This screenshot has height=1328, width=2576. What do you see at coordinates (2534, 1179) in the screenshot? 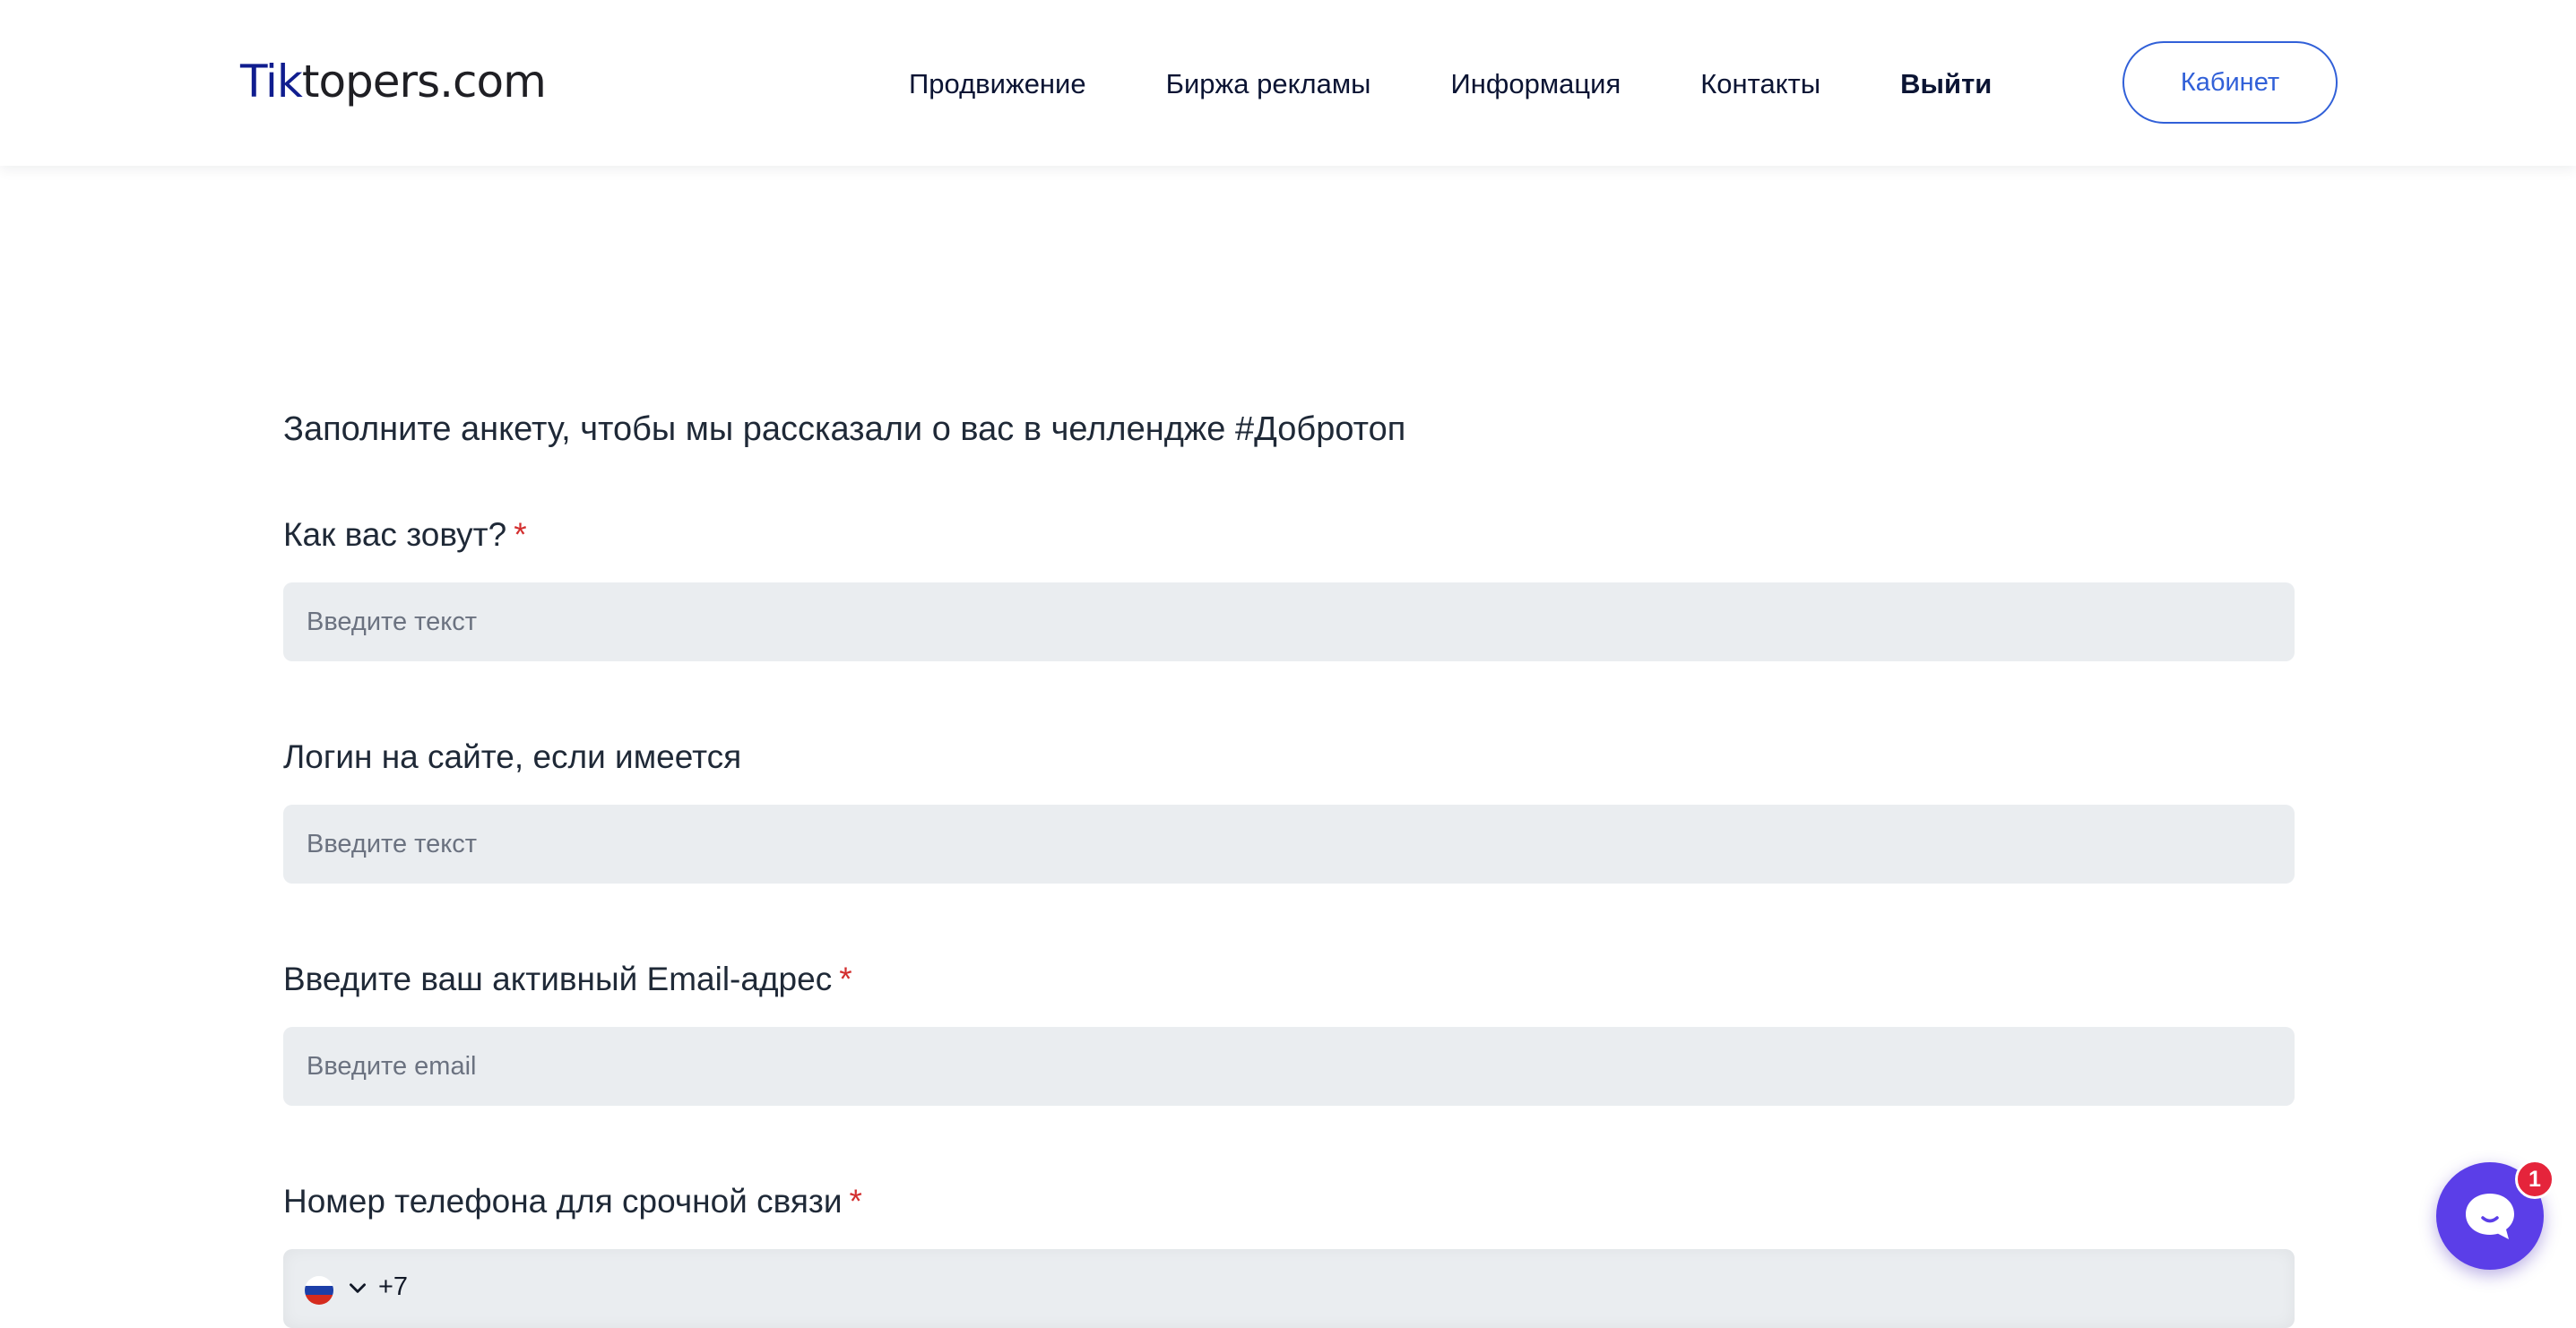
I see `chat-notification-badge: 1` at bounding box center [2534, 1179].